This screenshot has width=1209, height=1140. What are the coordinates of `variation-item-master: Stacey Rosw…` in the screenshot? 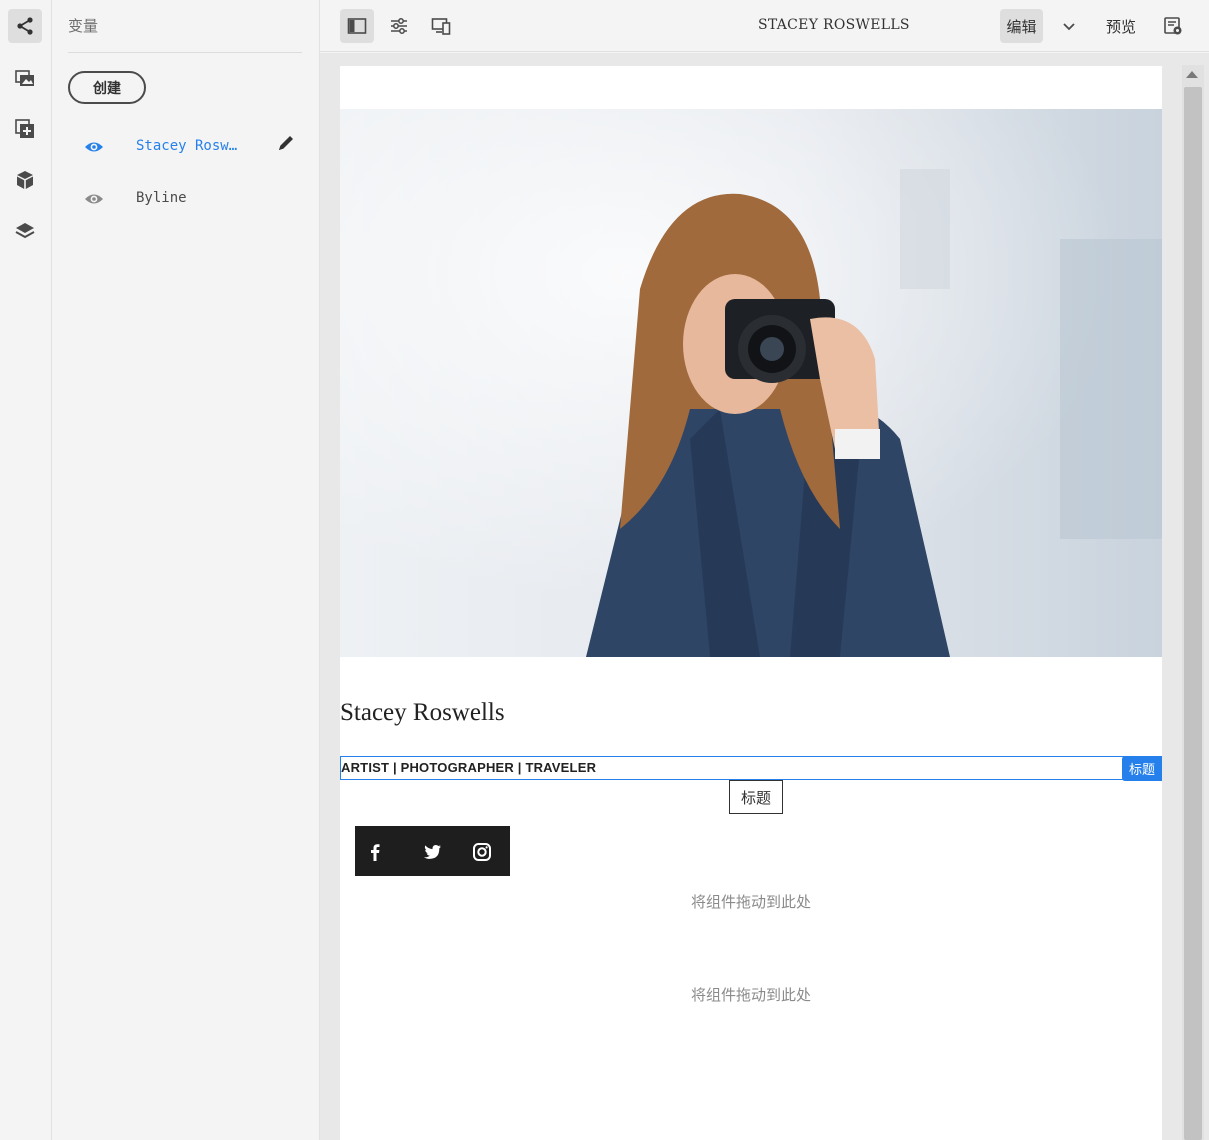 It's located at (188, 147).